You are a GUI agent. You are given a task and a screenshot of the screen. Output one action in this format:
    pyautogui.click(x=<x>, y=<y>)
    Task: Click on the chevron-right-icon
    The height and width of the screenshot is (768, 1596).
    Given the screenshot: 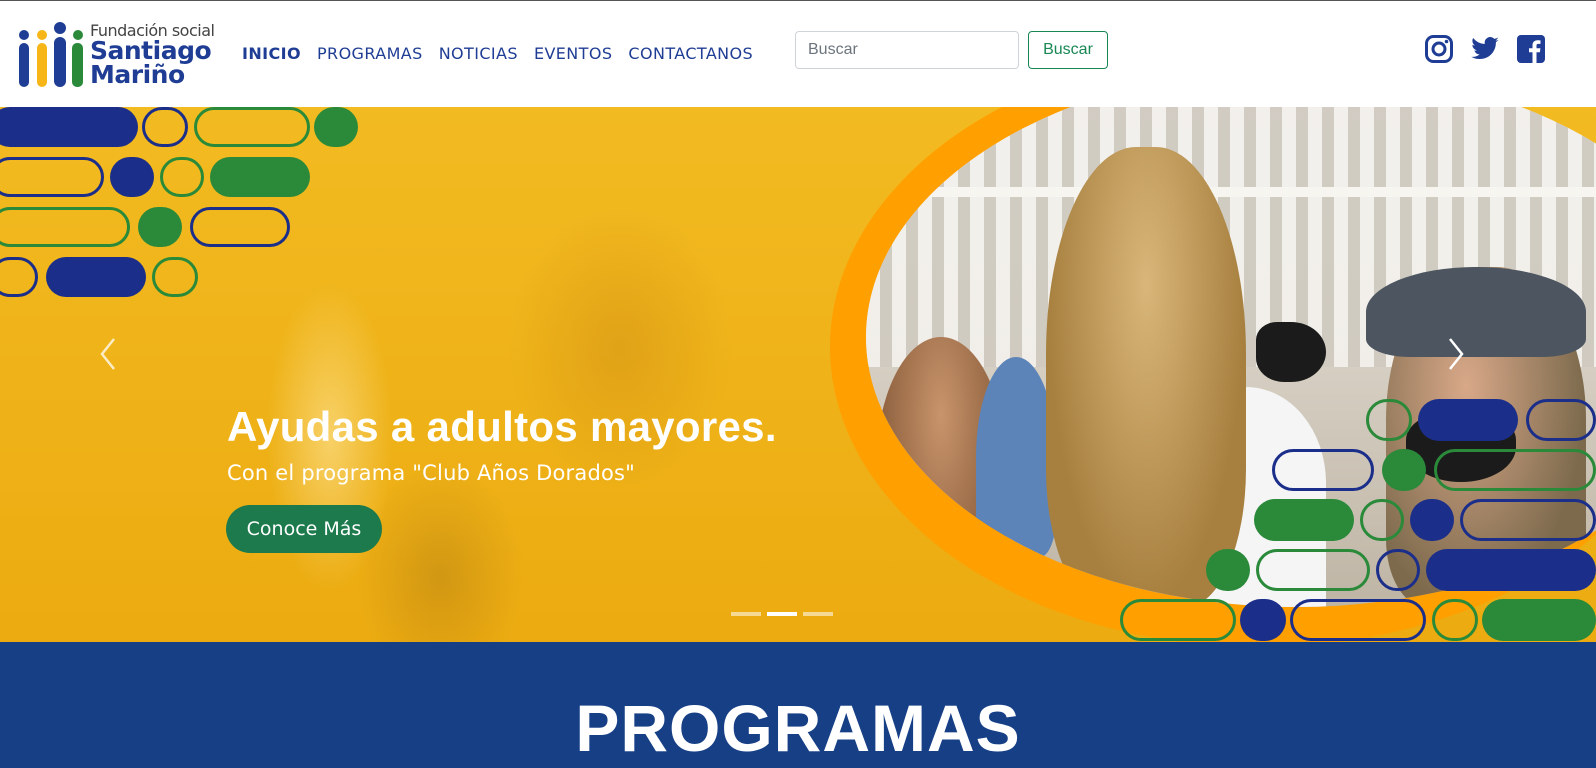 What is the action you would take?
    pyautogui.click(x=1455, y=354)
    